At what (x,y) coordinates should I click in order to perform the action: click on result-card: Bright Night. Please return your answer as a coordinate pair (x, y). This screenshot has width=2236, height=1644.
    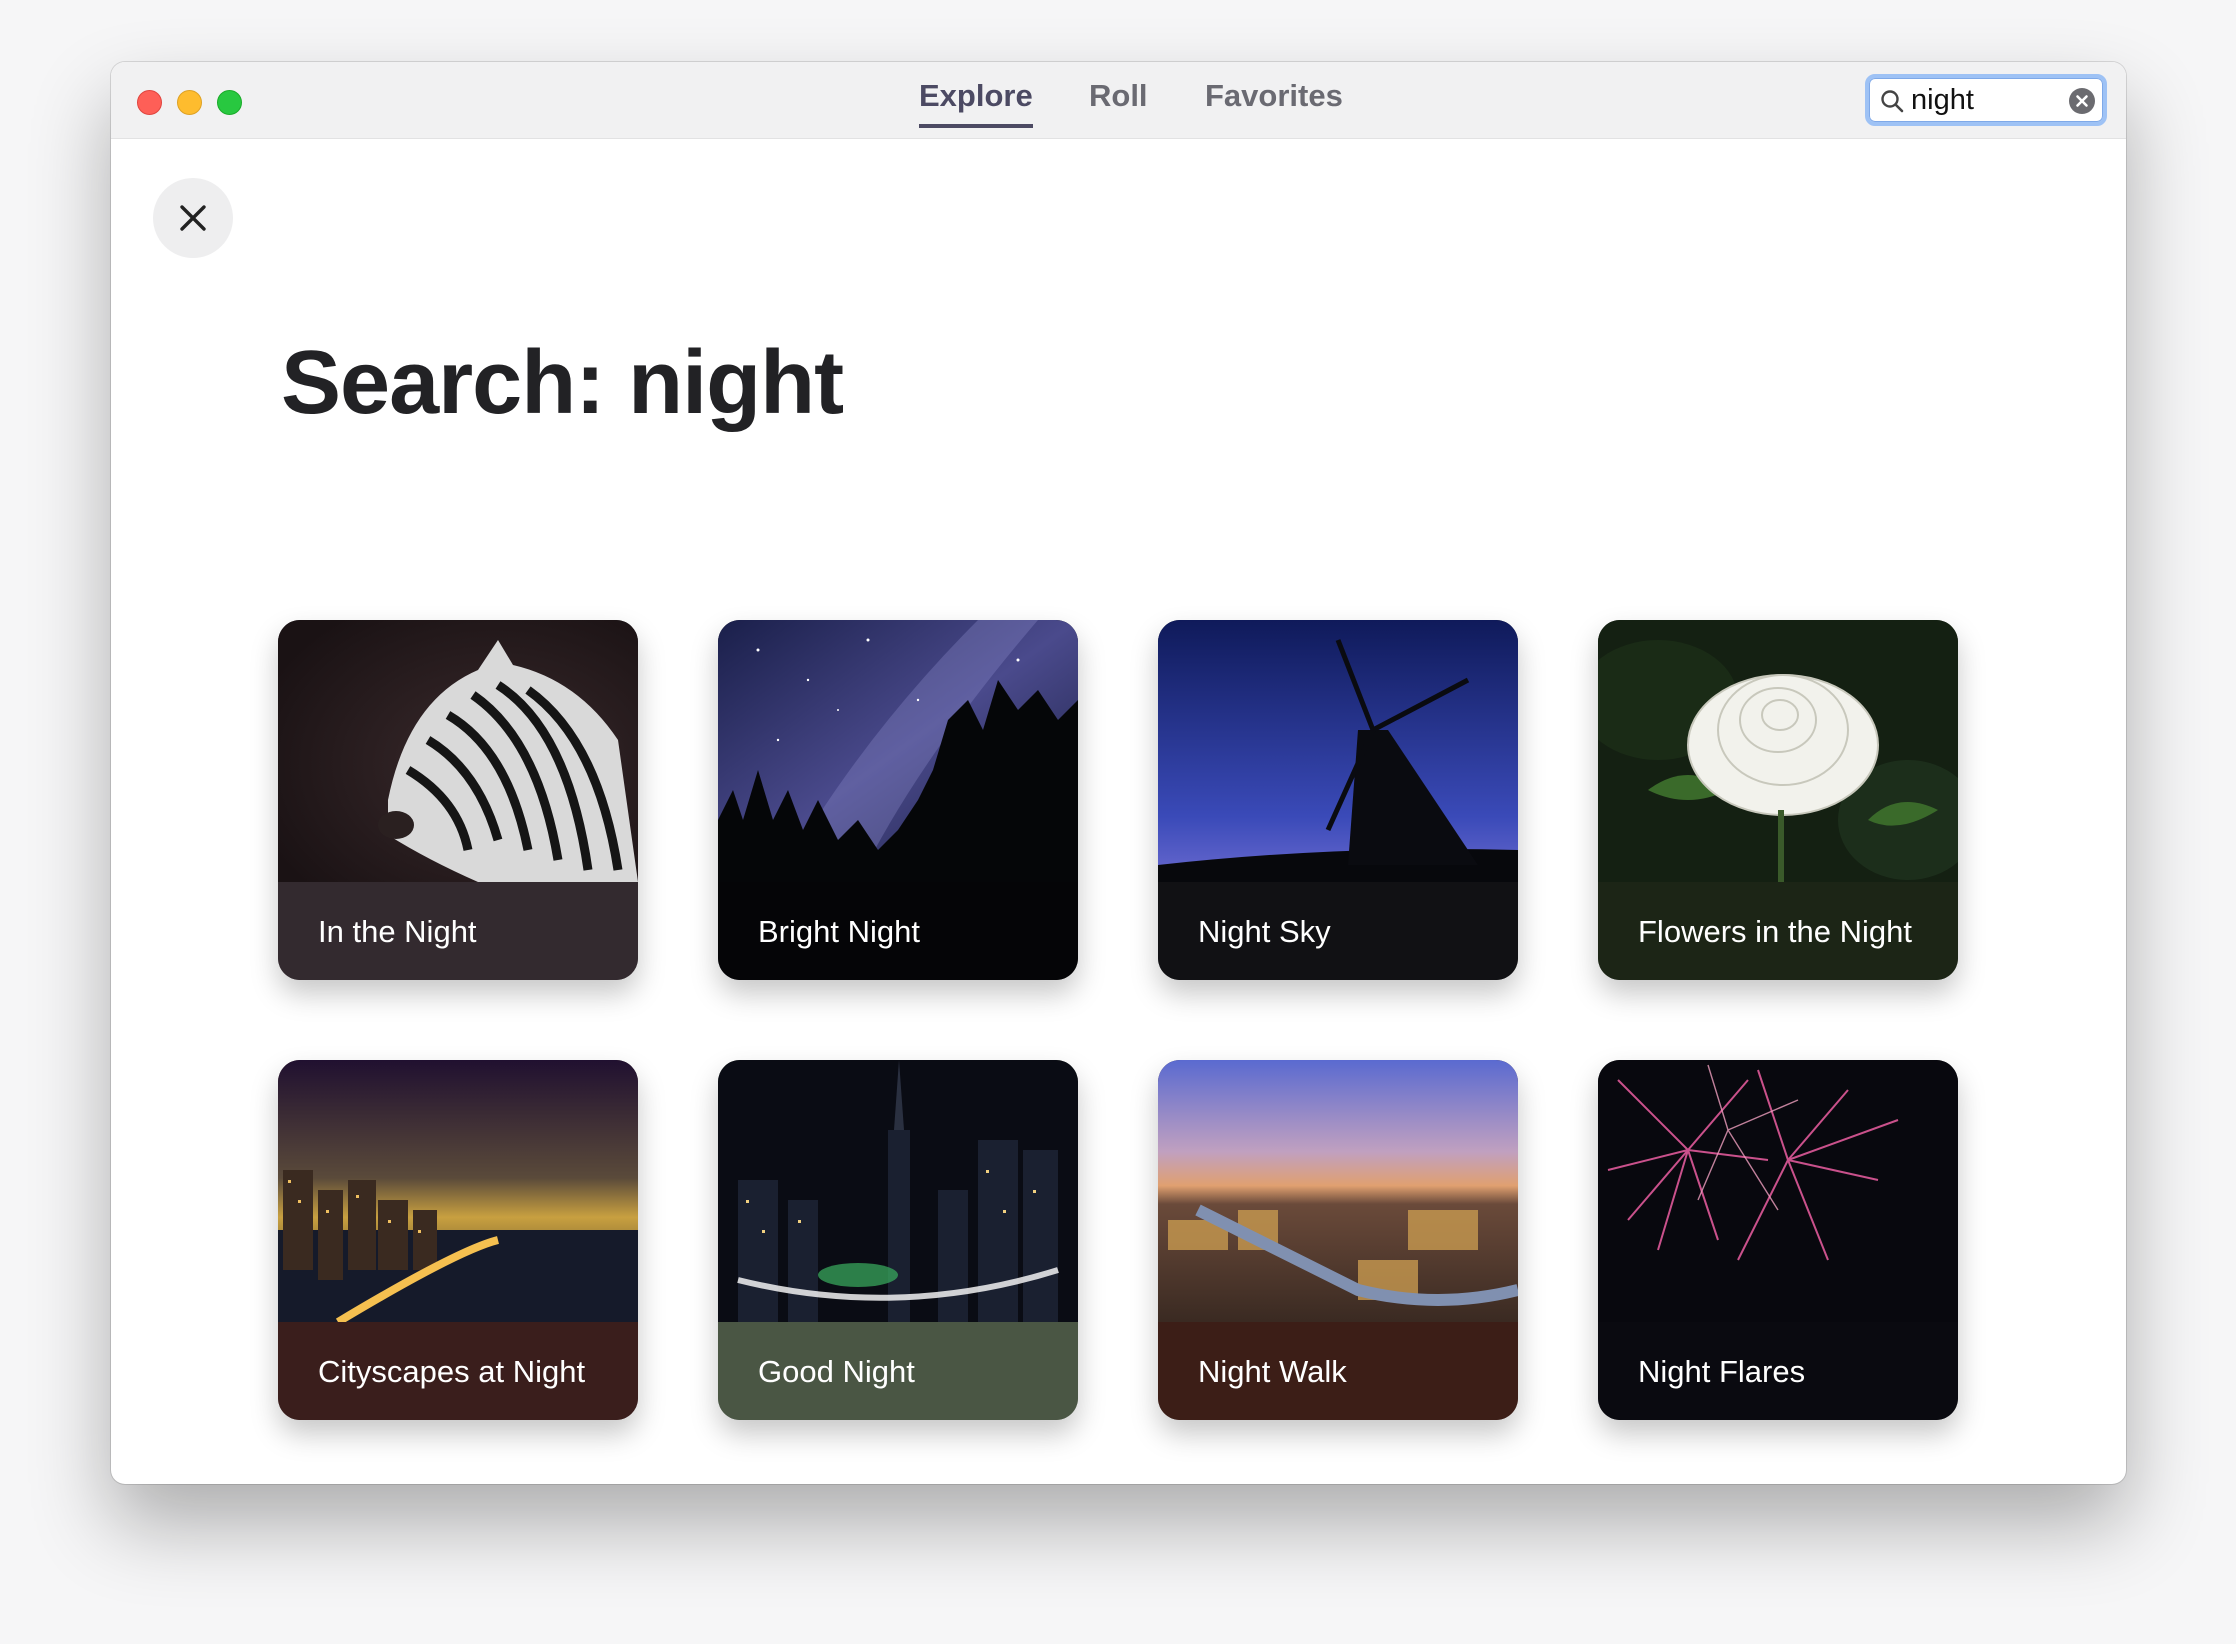
    Looking at the image, I should click on (898, 800).